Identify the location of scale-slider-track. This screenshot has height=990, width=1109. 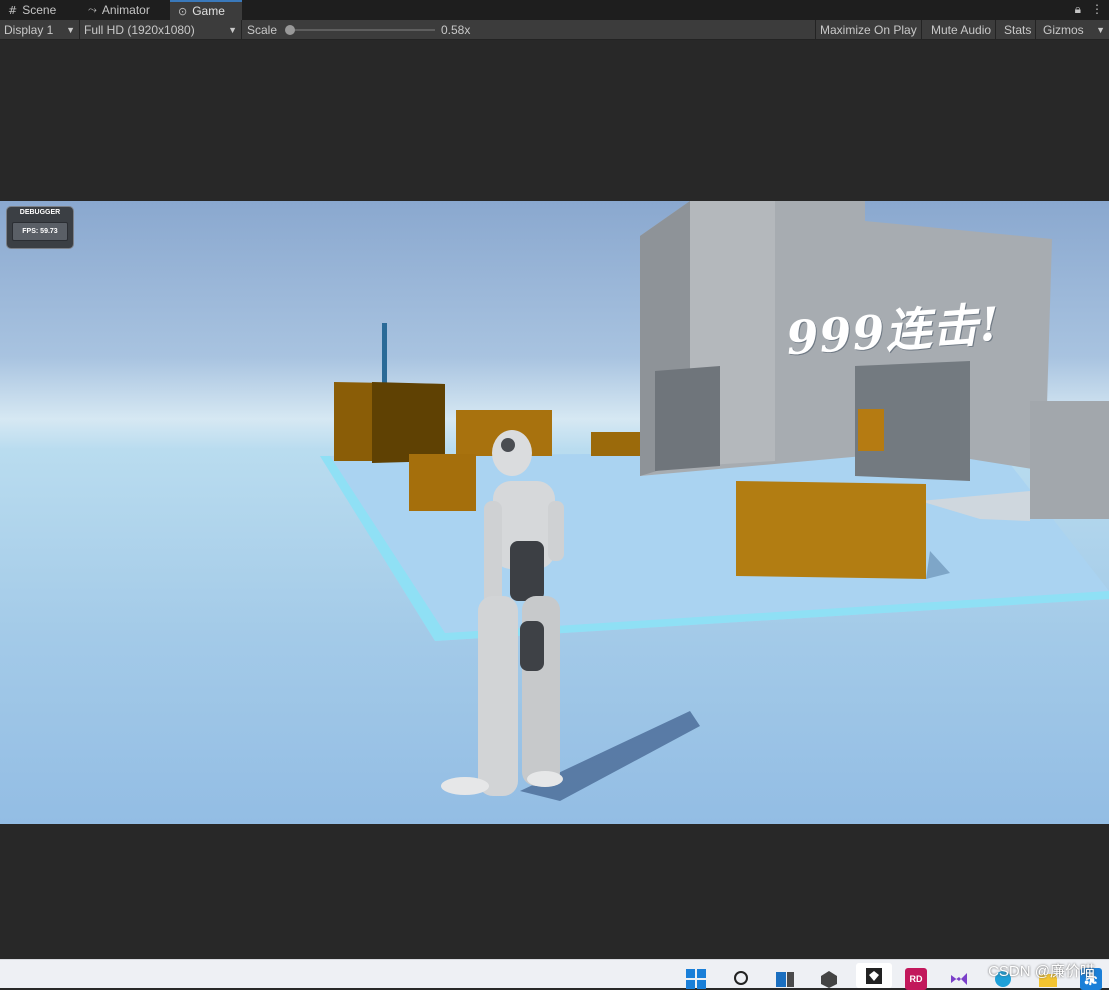
(362, 30).